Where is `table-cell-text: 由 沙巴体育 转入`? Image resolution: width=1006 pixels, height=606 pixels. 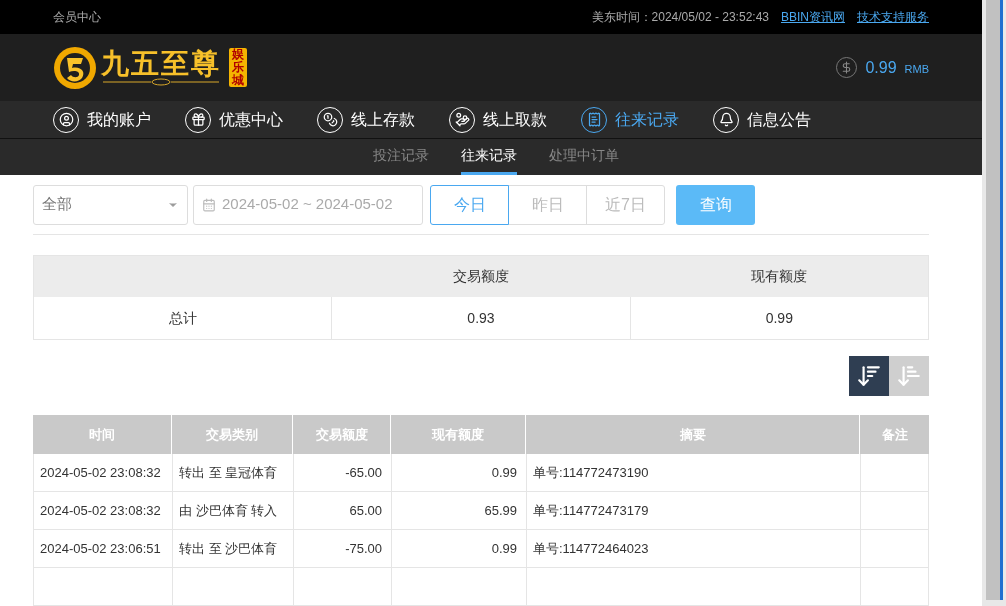
table-cell-text: 由 沙巴体育 转入 is located at coordinates (228, 510).